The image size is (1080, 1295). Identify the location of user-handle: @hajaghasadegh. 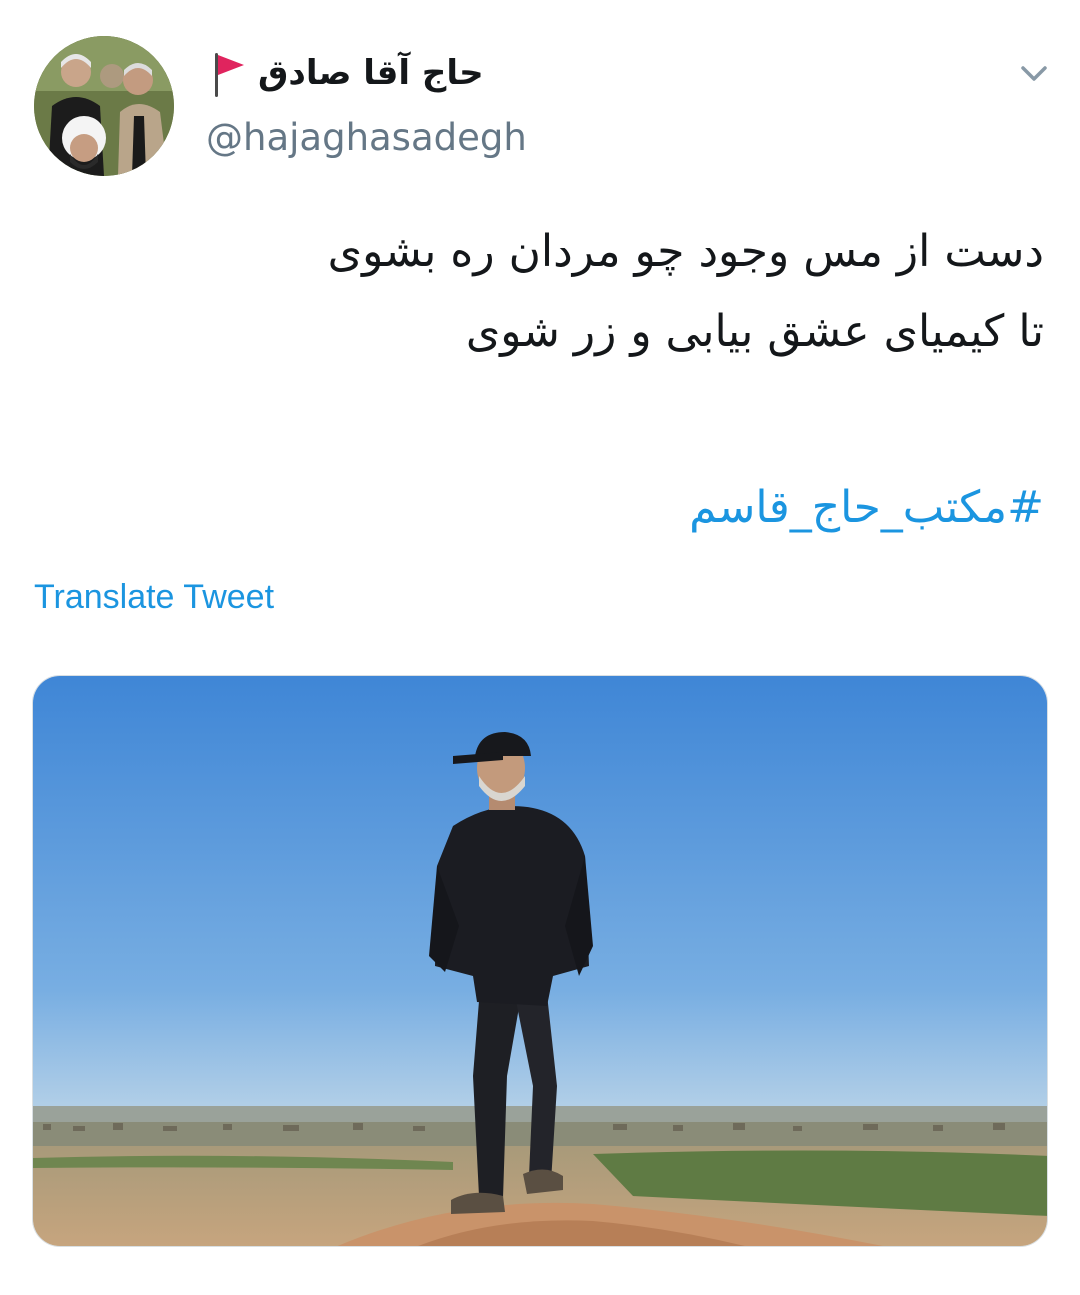
(366, 137).